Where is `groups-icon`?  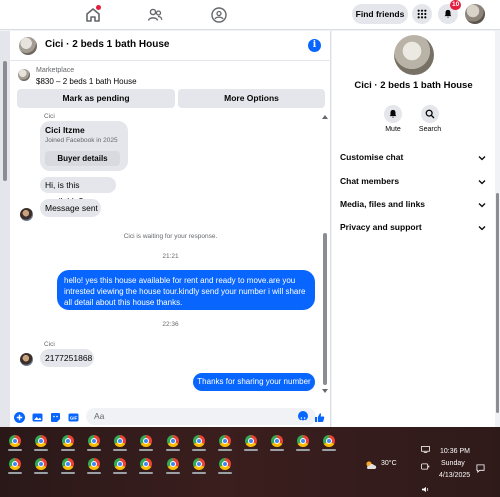 groups-icon is located at coordinates (219, 15).